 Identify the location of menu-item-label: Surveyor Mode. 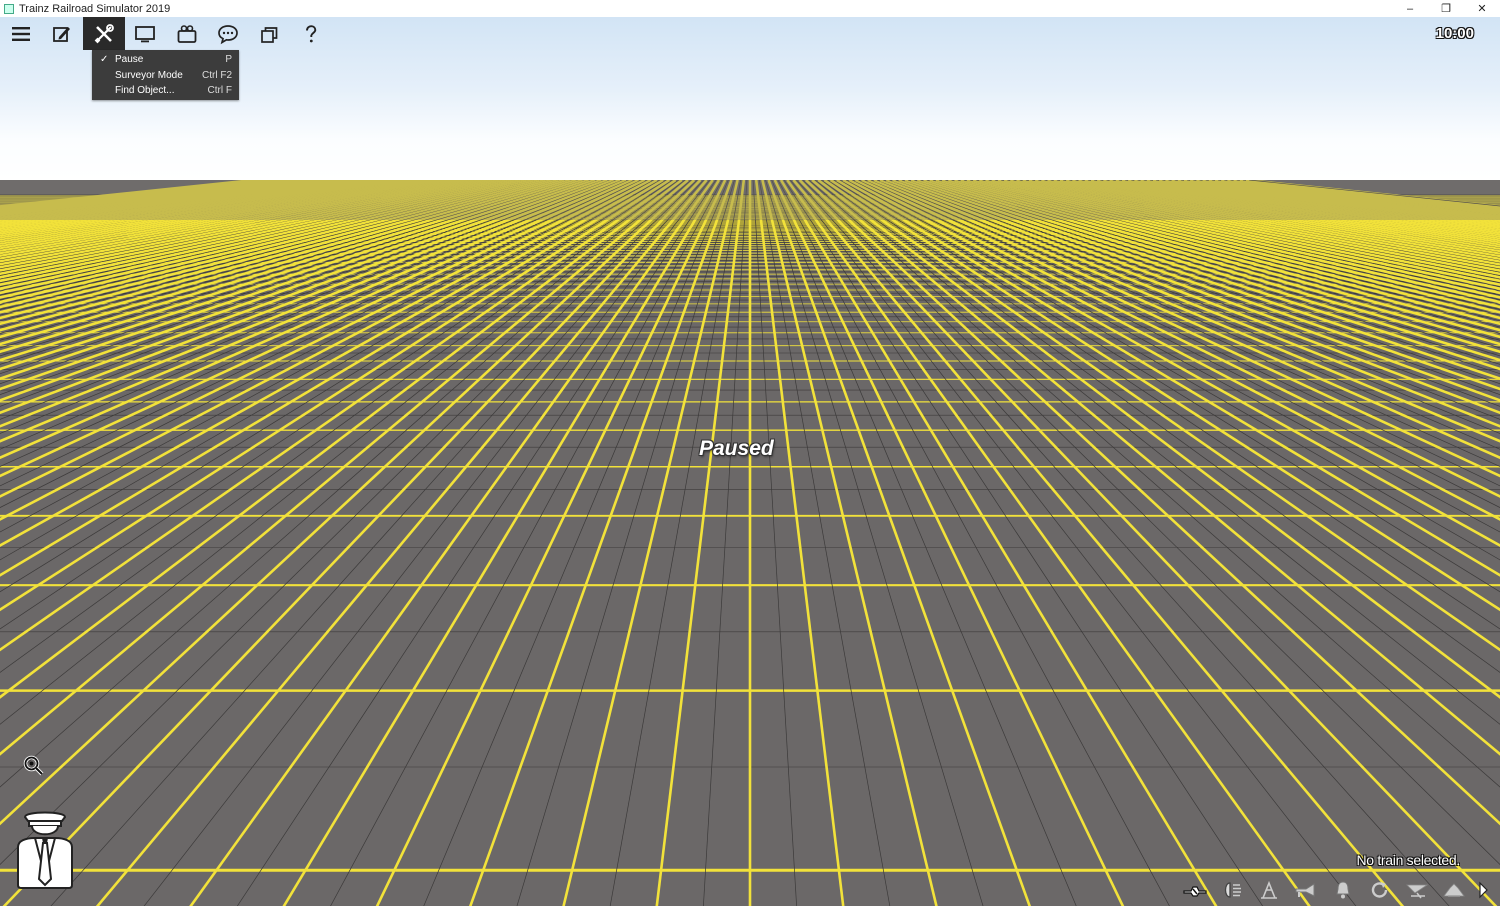
(149, 75).